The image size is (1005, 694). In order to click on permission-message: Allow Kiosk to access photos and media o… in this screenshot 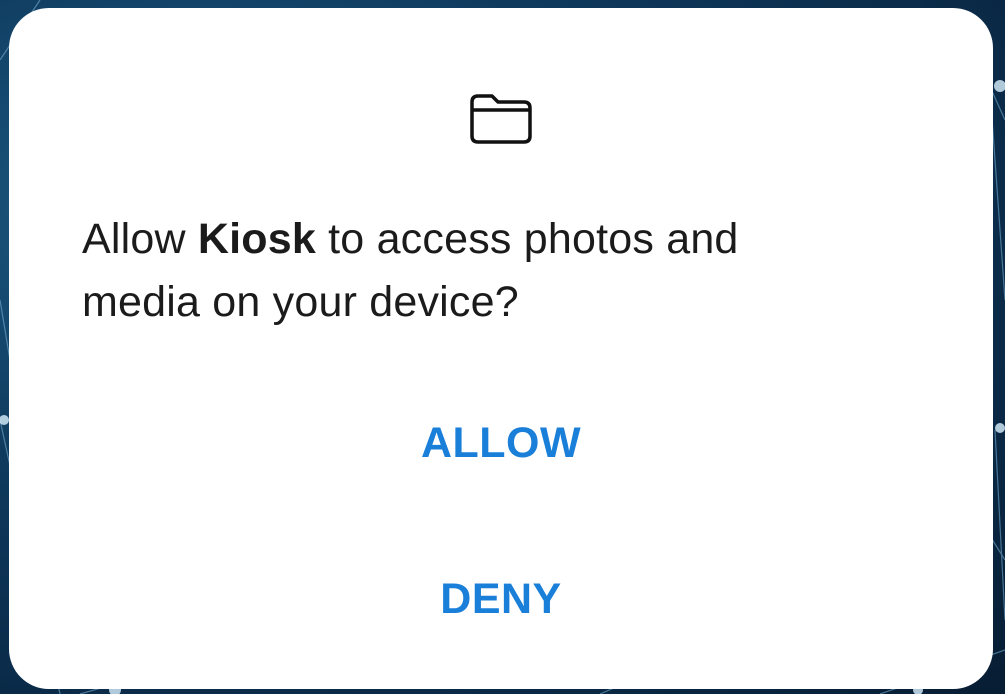, I will do `click(472, 271)`.